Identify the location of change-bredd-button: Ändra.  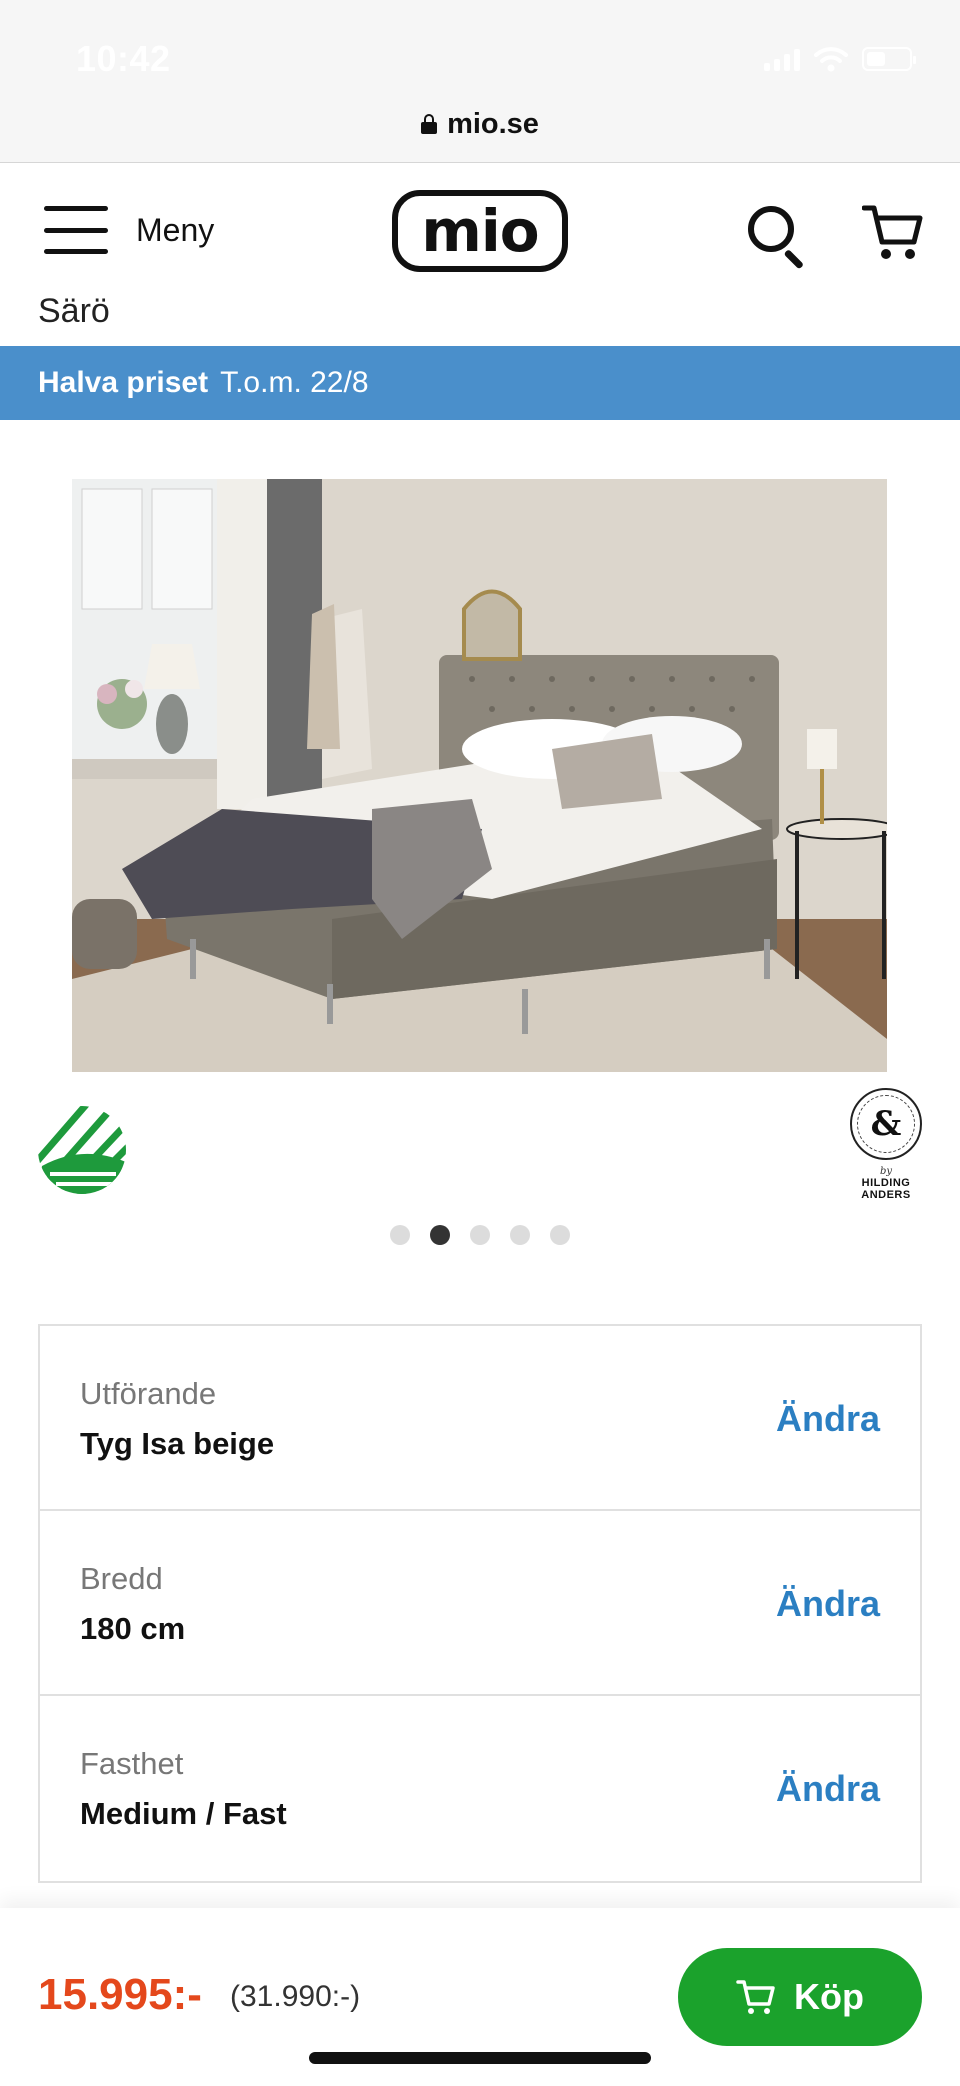
(828, 1604).